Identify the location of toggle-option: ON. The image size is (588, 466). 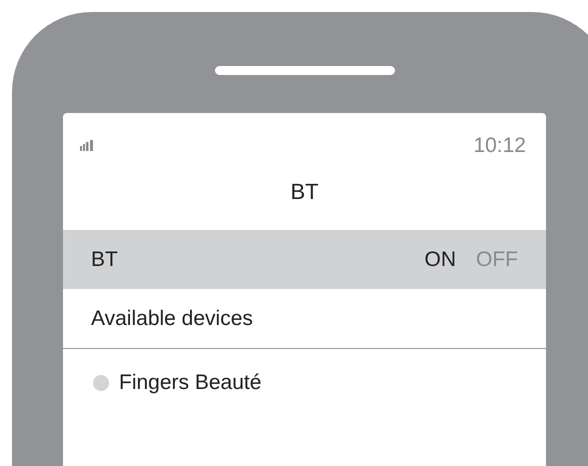
(440, 260).